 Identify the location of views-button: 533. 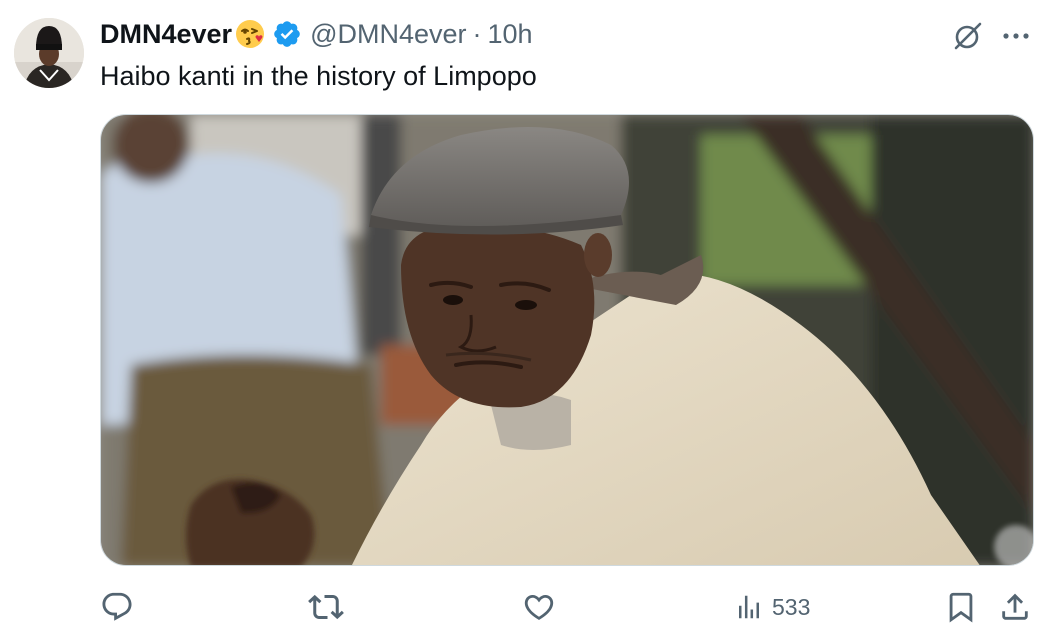
(772, 607).